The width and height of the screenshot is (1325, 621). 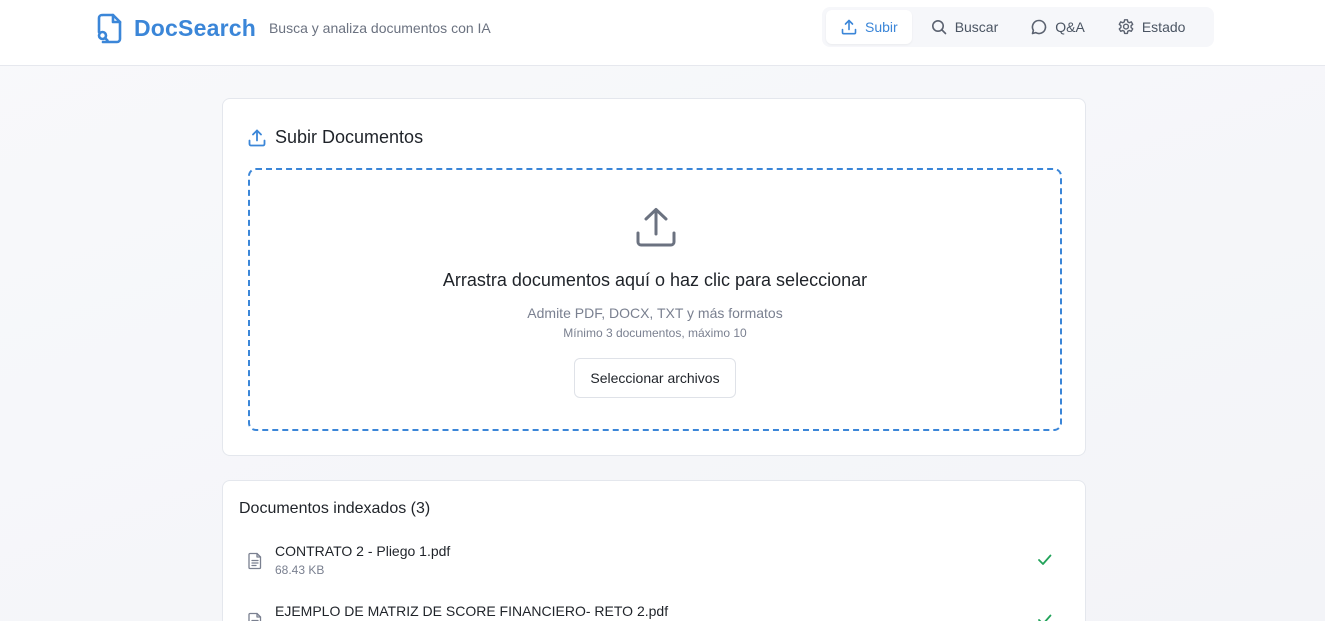 What do you see at coordinates (655, 313) in the screenshot?
I see `dropzone-formats: Admite PDF, DOCX, TXT y más formatos` at bounding box center [655, 313].